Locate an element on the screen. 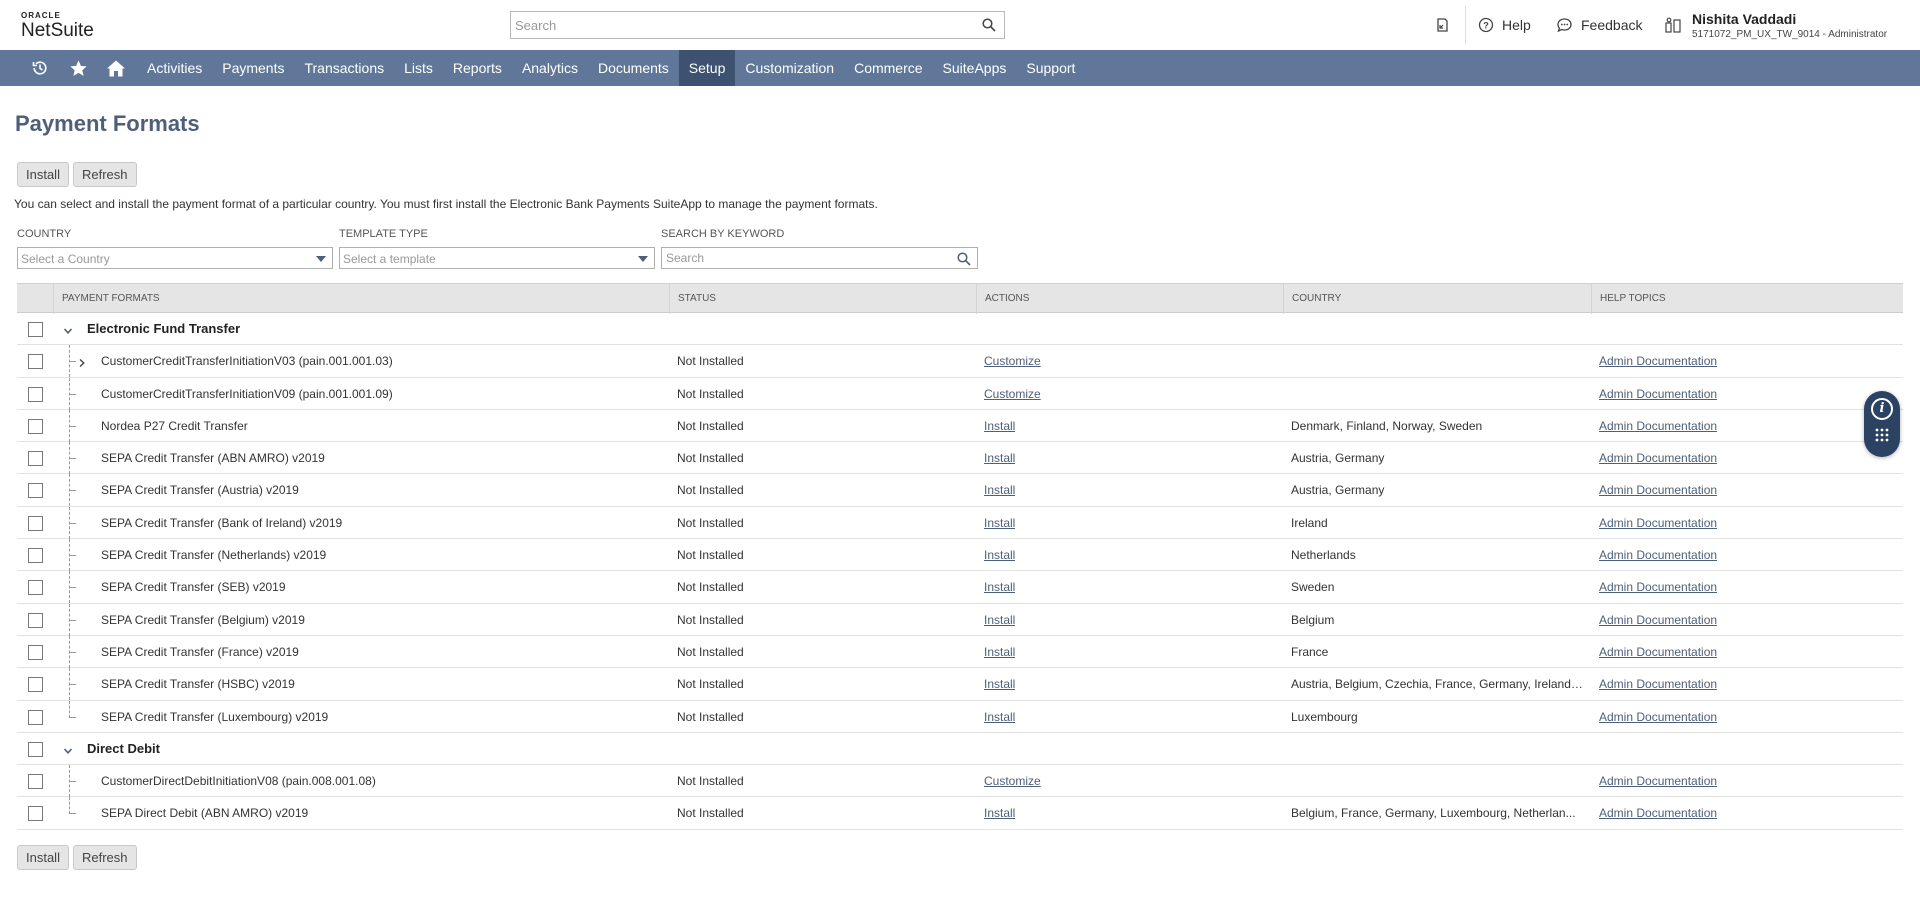  global-search-input is located at coordinates (736, 25).